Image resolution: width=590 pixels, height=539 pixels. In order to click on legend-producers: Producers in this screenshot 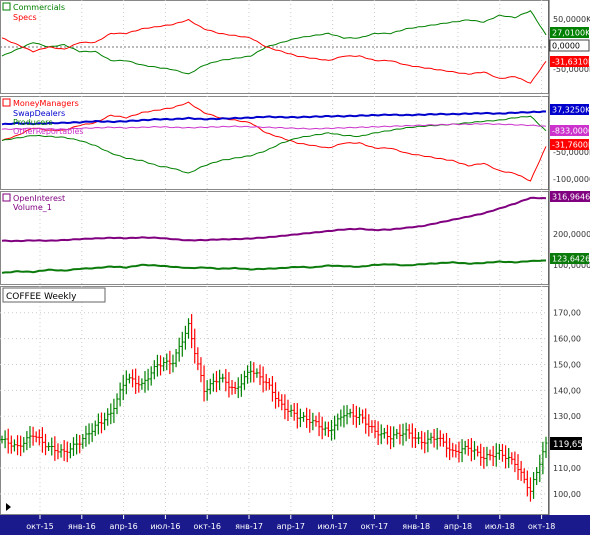, I will do `click(33, 122)`.